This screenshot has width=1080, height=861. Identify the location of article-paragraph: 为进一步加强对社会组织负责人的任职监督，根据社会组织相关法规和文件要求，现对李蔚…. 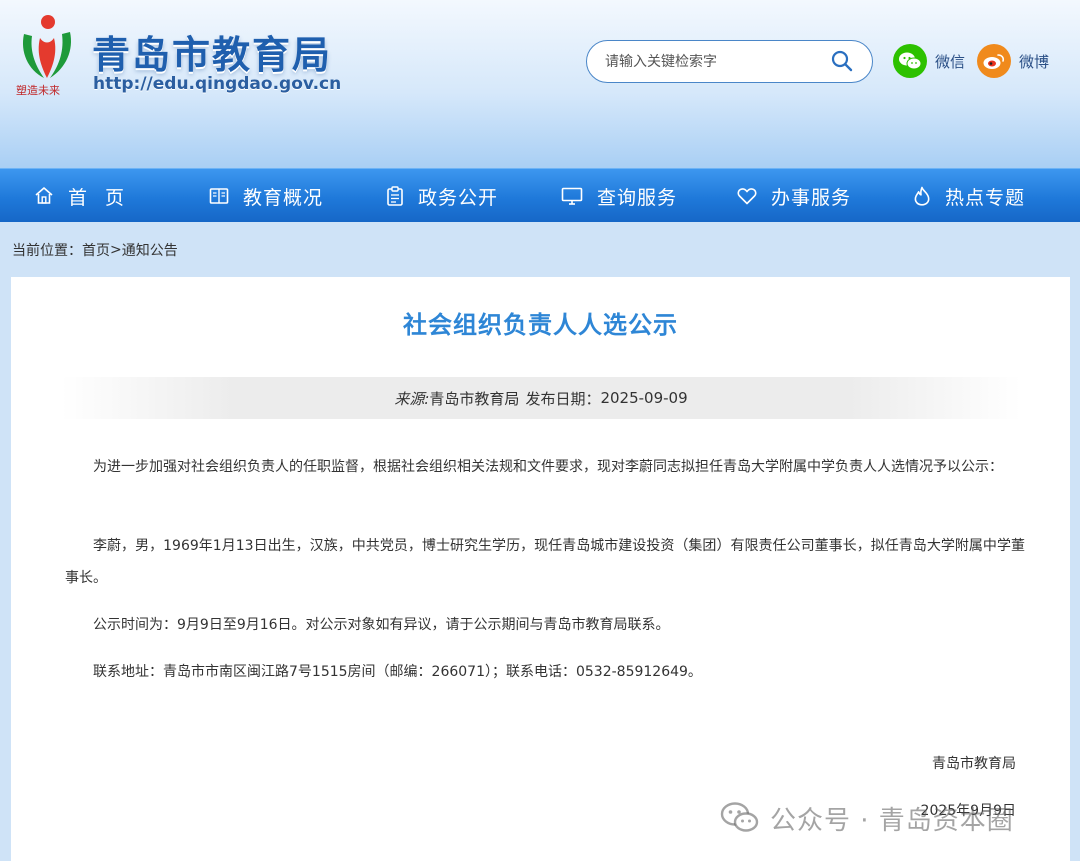
(548, 467).